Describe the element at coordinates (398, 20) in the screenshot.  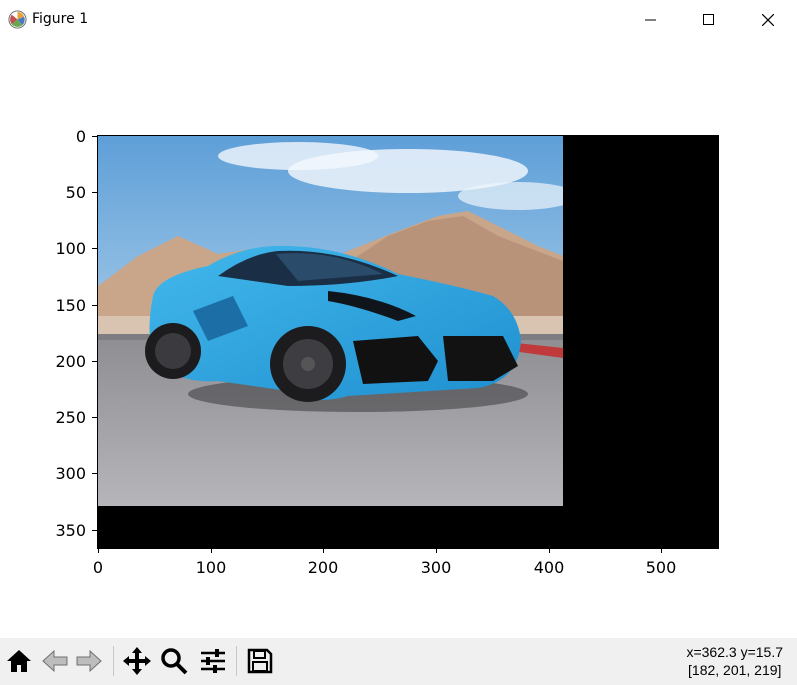
I see `title-bar: Figure 1` at that location.